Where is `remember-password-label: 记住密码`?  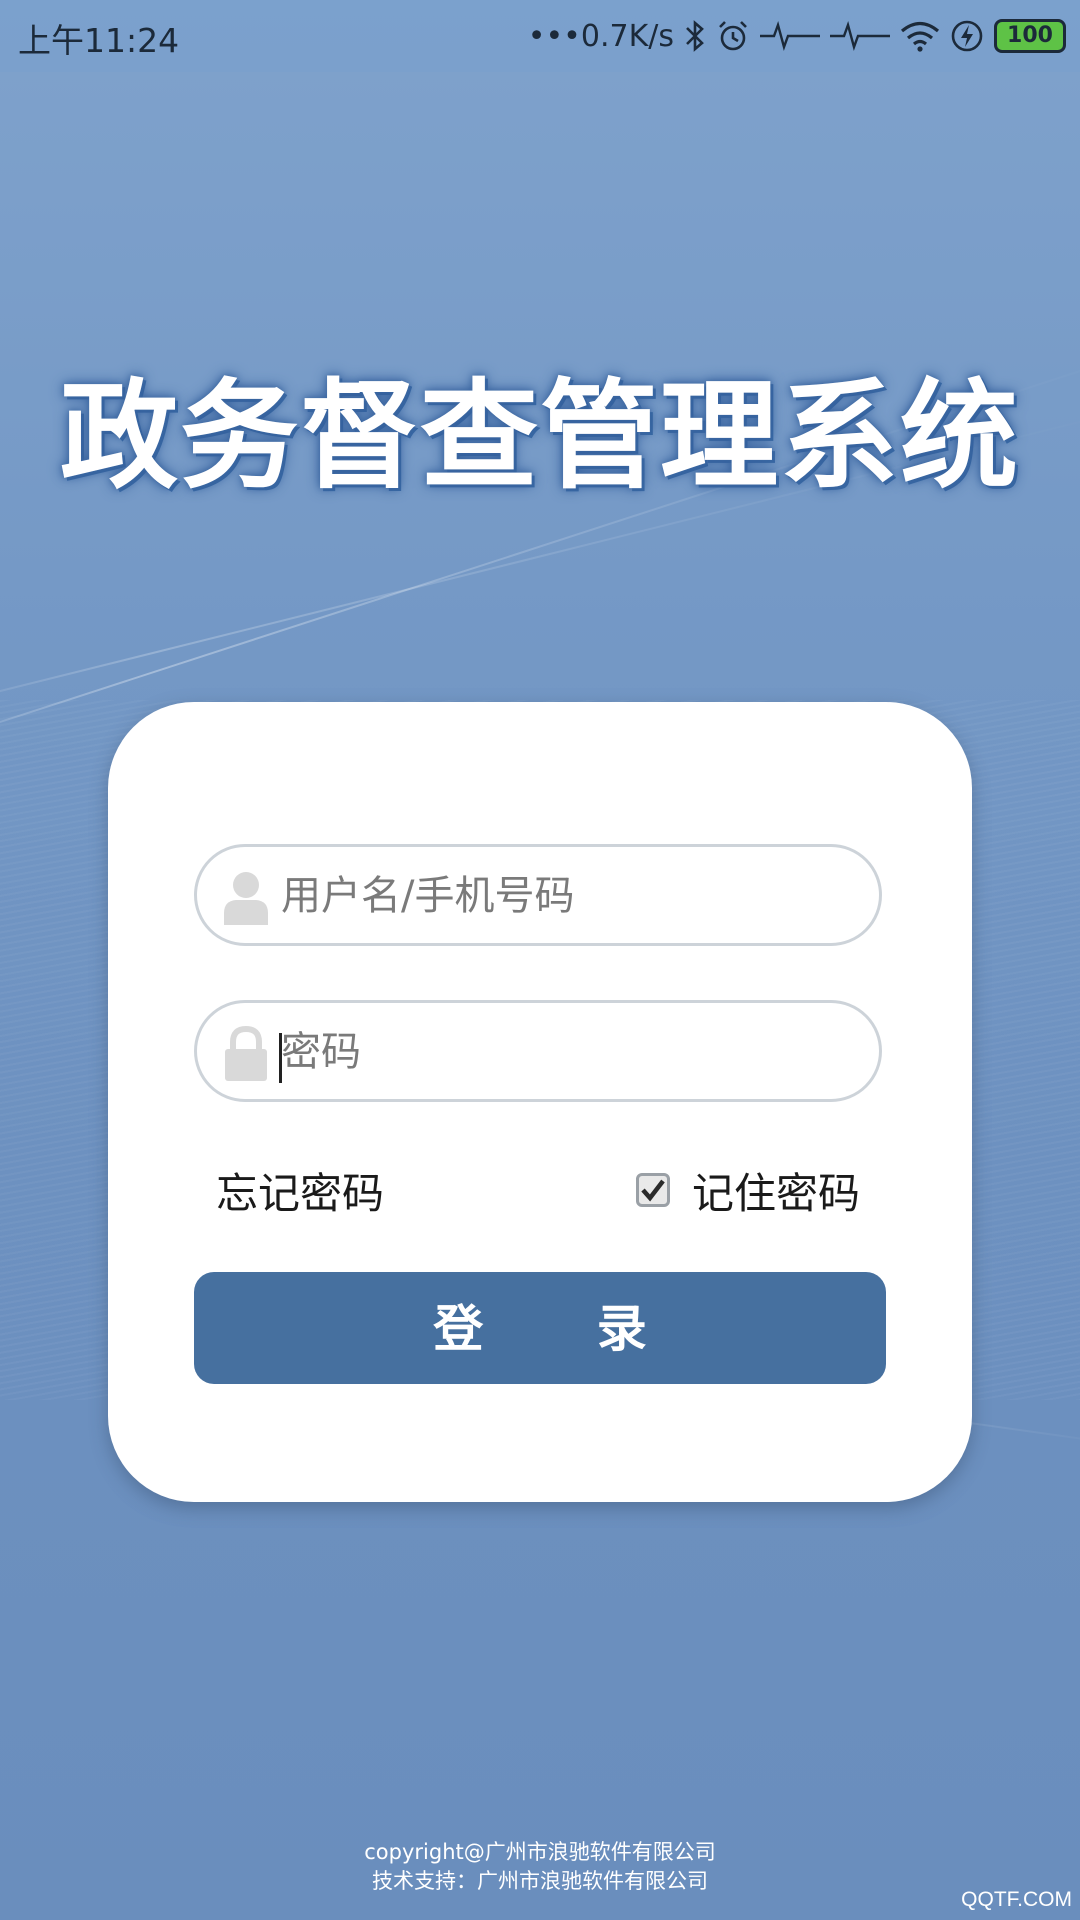
remember-password-label: 记住密码 is located at coordinates (776, 1193).